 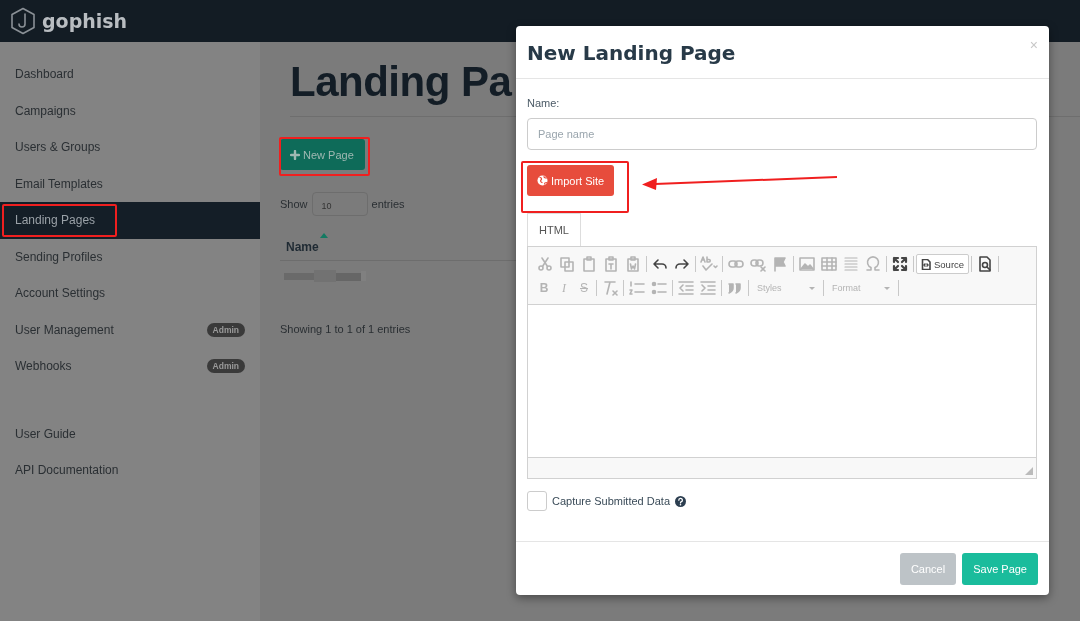 What do you see at coordinates (611, 501) in the screenshot?
I see `checkbox-label: Capture Submitted Data` at bounding box center [611, 501].